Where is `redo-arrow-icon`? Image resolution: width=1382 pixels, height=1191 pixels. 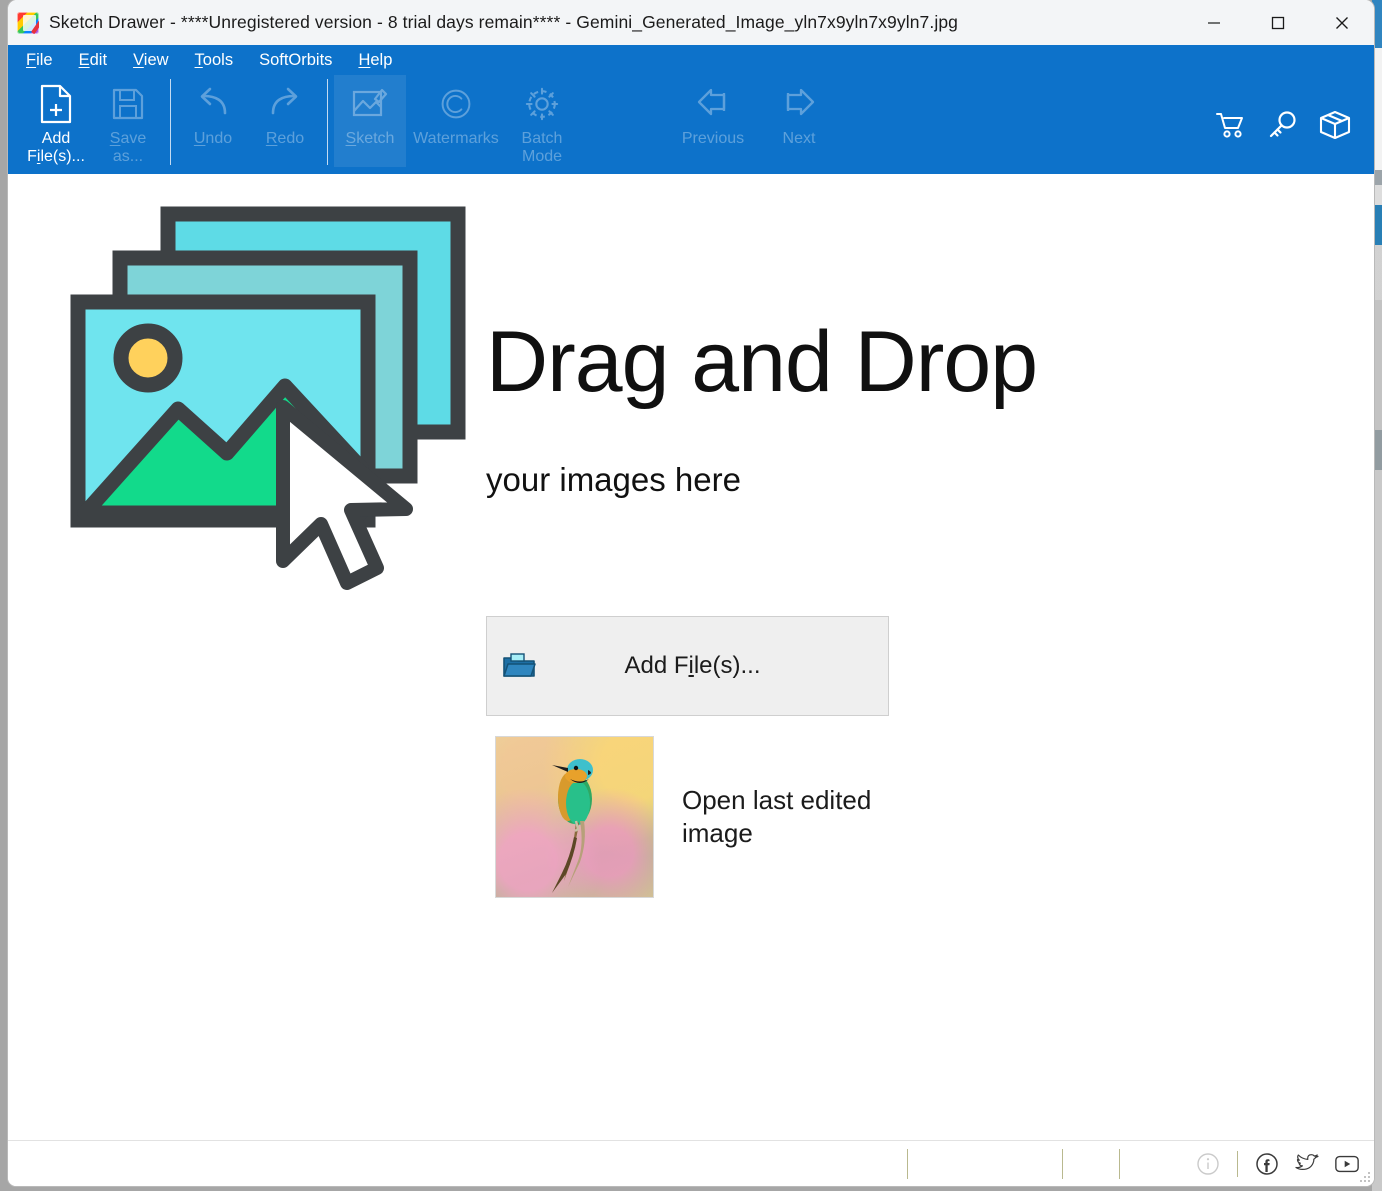 redo-arrow-icon is located at coordinates (285, 104).